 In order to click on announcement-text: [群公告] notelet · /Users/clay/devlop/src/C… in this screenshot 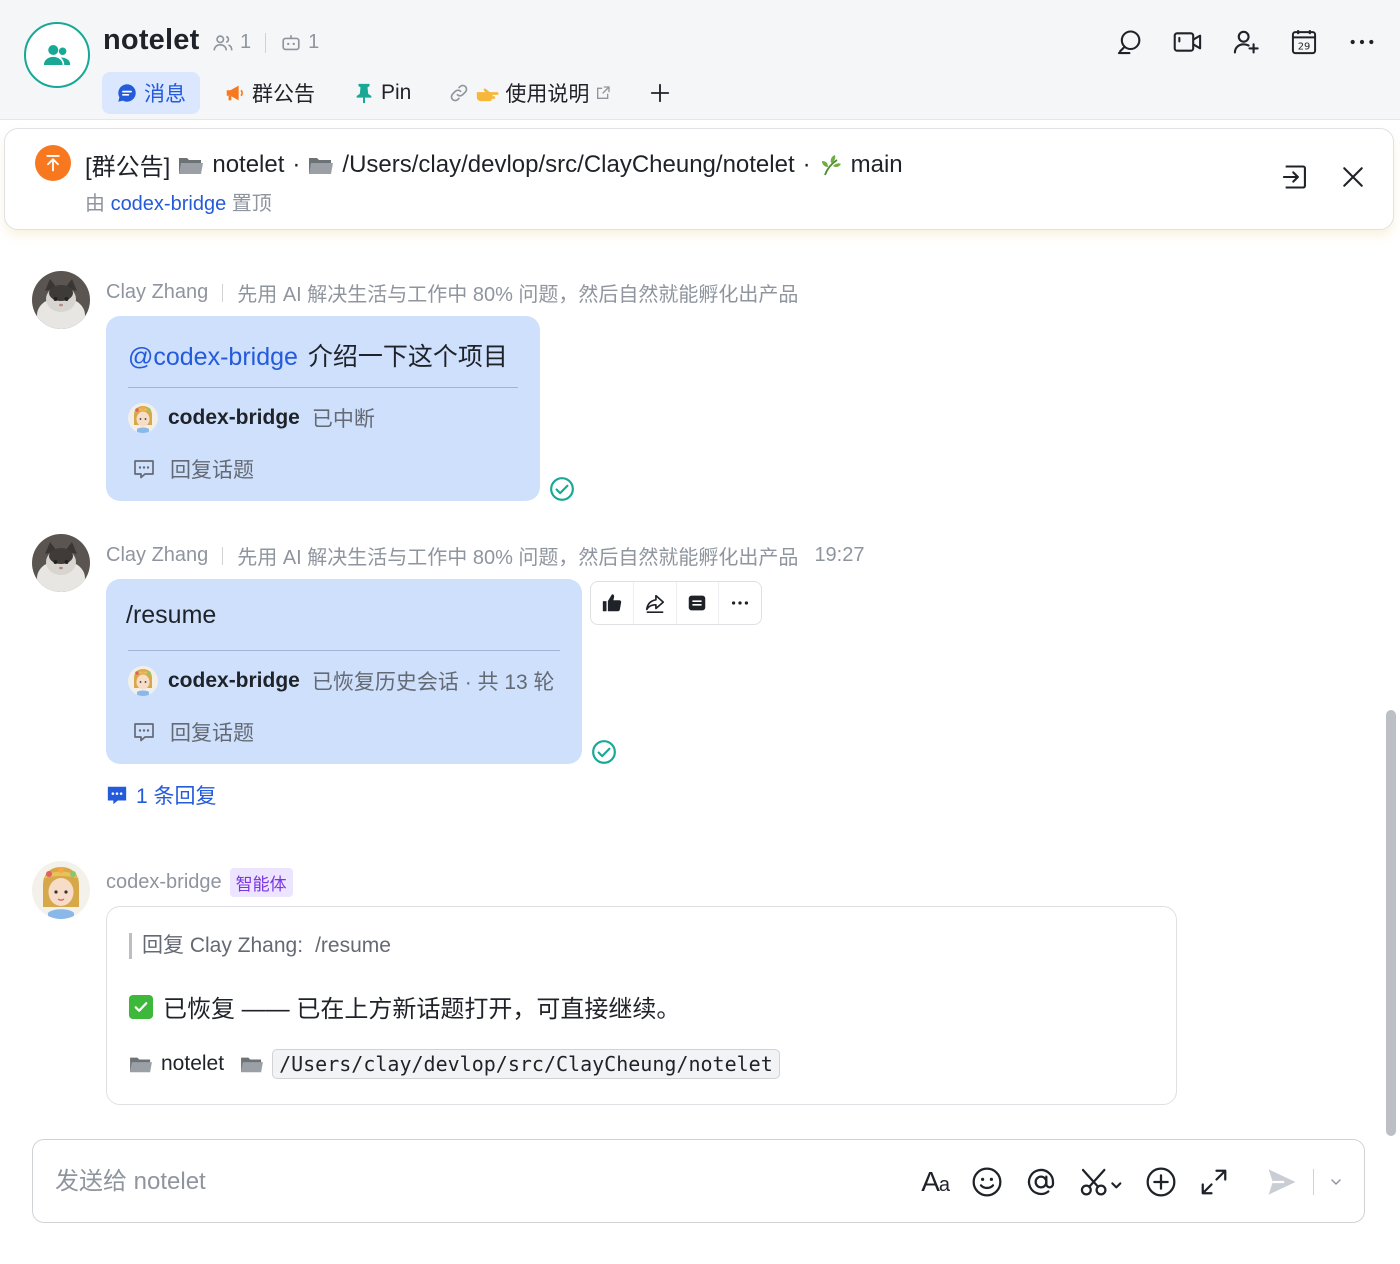, I will do `click(494, 164)`.